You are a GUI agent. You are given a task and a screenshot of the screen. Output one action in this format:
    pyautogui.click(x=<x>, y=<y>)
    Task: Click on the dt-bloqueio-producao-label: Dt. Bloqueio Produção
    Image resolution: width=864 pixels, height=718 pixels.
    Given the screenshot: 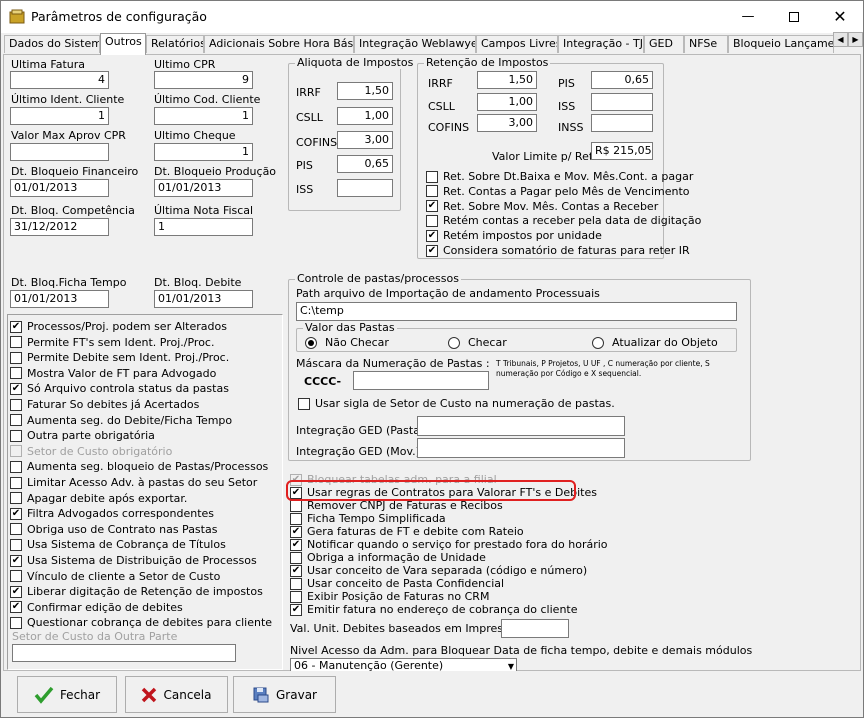 What is the action you would take?
    pyautogui.click(x=215, y=171)
    